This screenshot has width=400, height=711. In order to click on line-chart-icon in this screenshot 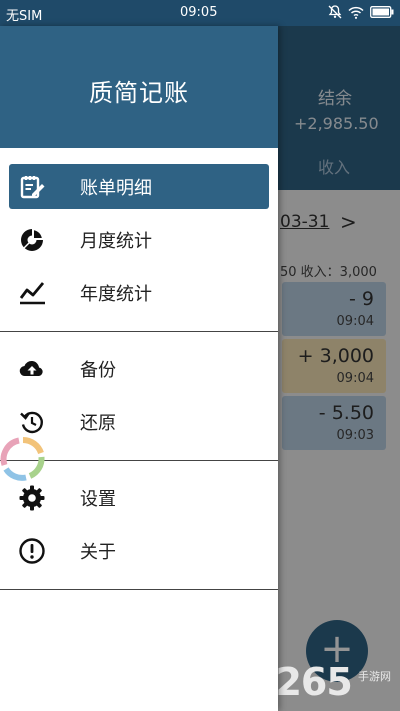, I will do `click(32, 293)`.